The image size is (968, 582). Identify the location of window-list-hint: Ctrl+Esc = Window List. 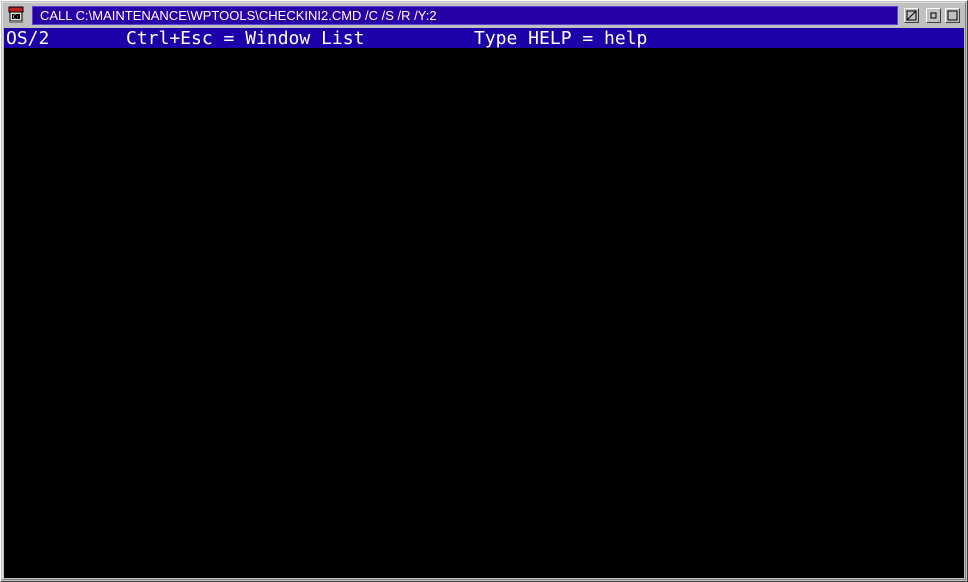
(245, 38).